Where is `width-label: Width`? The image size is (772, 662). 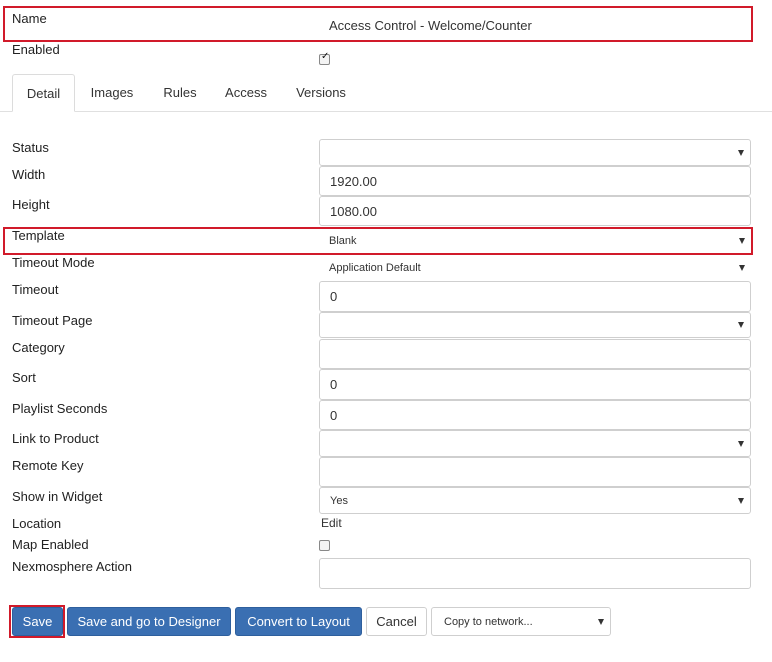
width-label: Width is located at coordinates (29, 174).